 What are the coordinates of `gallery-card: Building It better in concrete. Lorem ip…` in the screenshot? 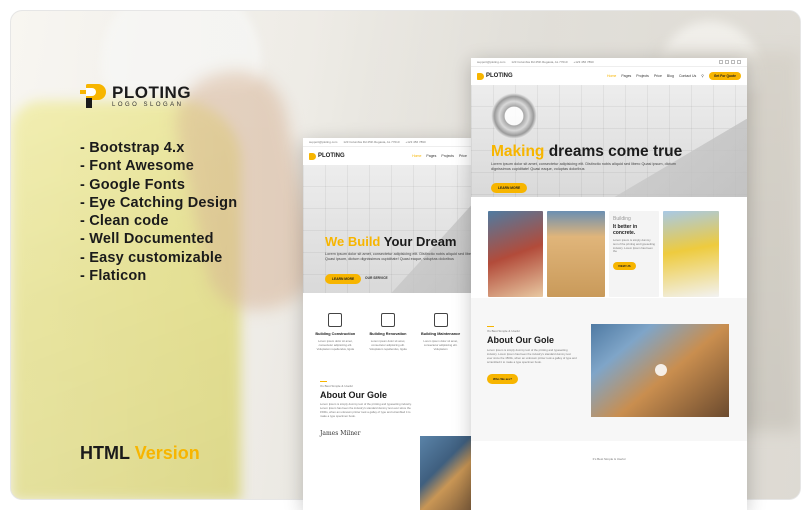 It's located at (634, 254).